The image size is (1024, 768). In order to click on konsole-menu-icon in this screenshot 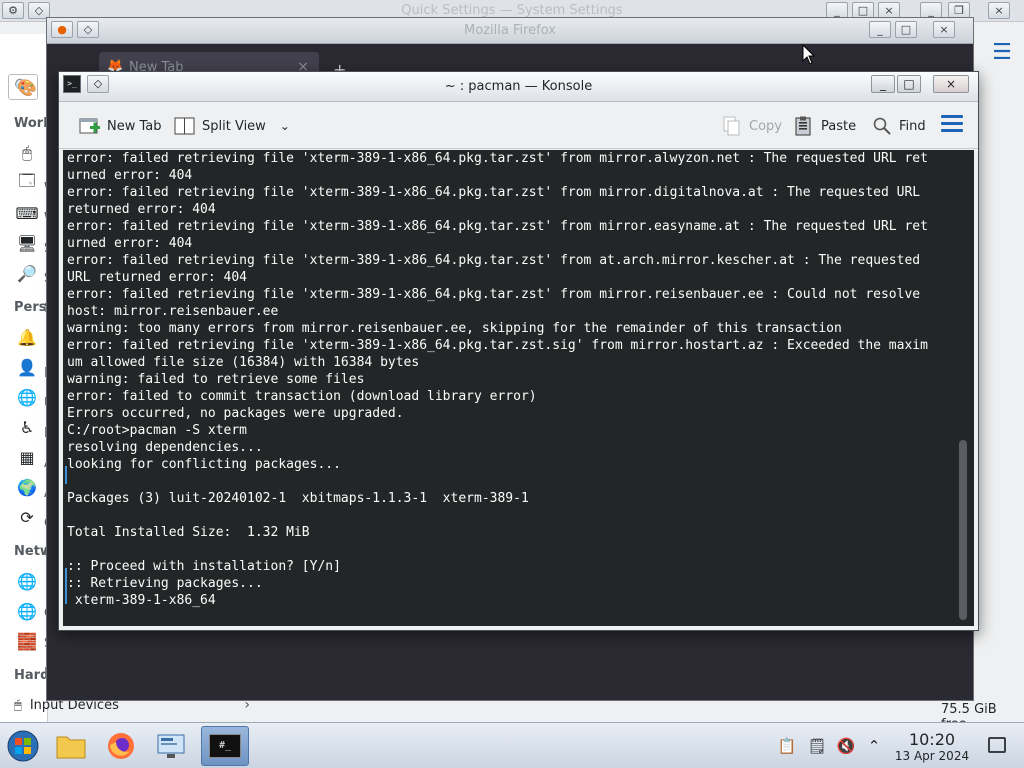, I will do `click(952, 125)`.